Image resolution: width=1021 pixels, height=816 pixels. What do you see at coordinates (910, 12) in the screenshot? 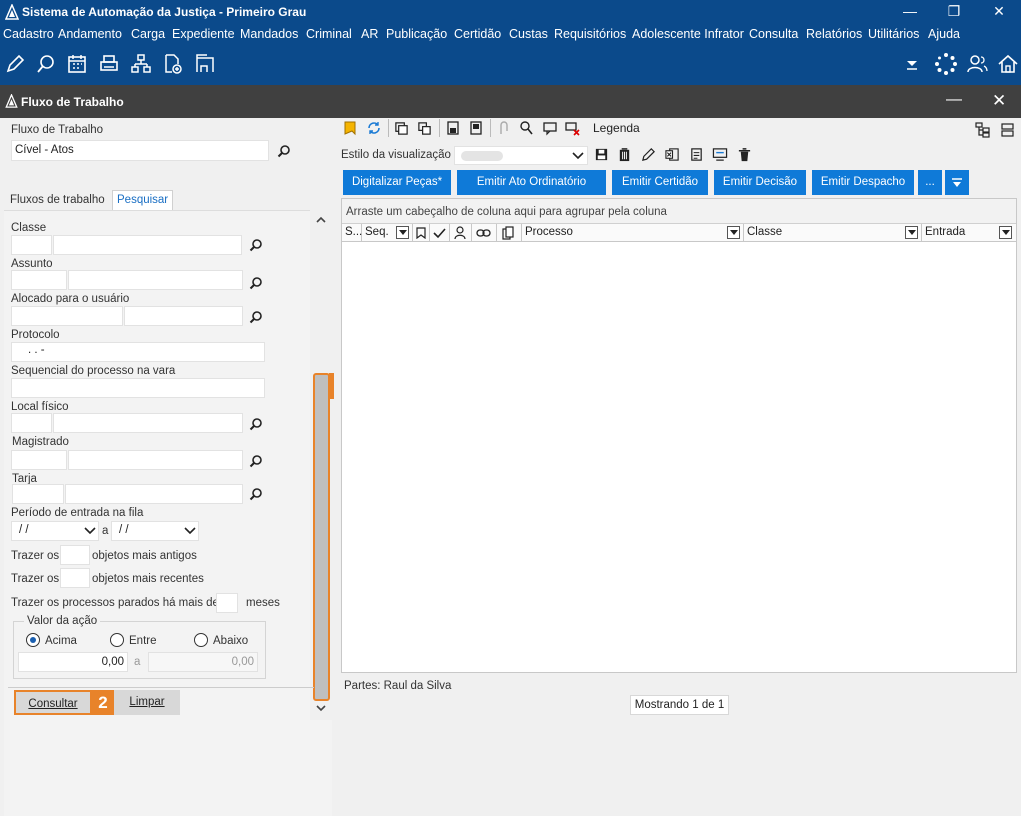
I see `minimize-button: —` at bounding box center [910, 12].